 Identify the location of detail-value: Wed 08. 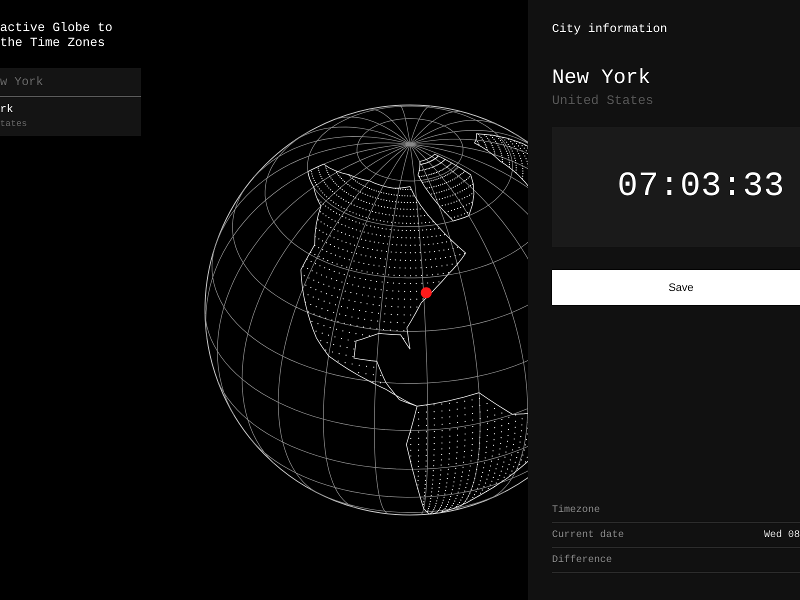
(782, 535).